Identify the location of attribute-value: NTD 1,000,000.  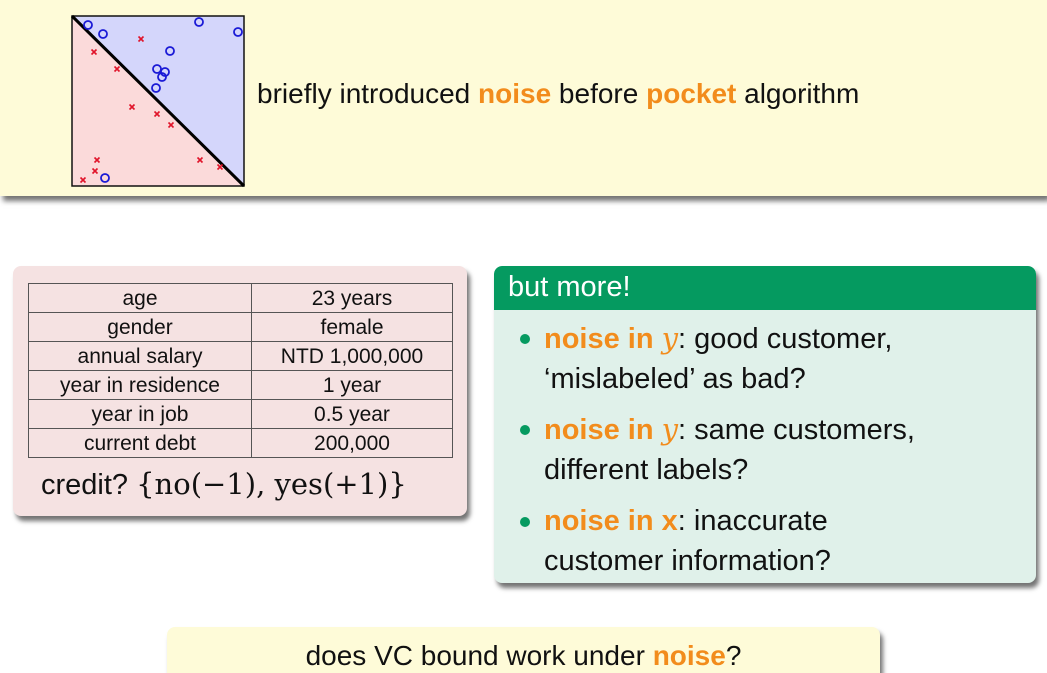
(352, 356).